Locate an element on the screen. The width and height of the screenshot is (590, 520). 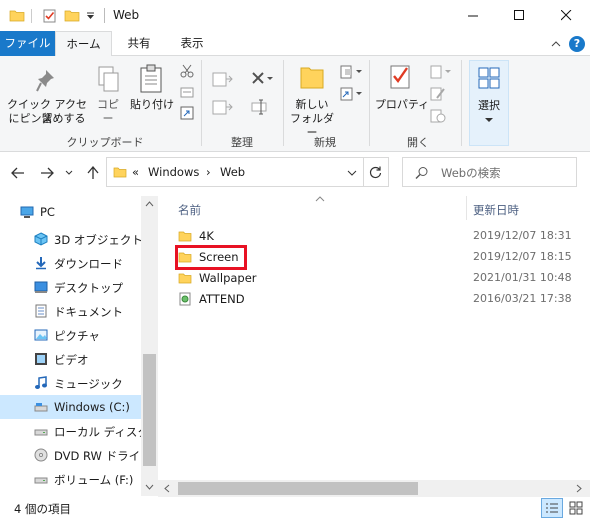
forward-arrow-icon is located at coordinates (47, 173).